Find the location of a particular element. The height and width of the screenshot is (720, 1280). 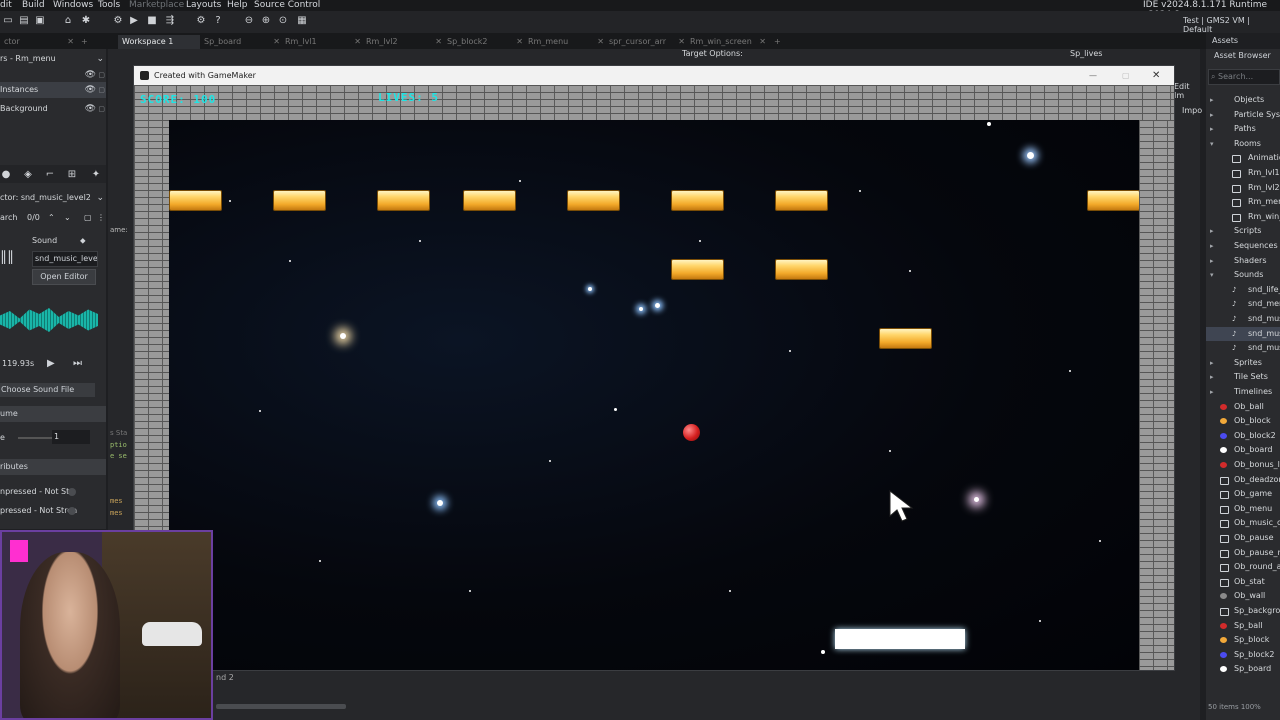

gear-icon: ⚙ is located at coordinates (201, 21).